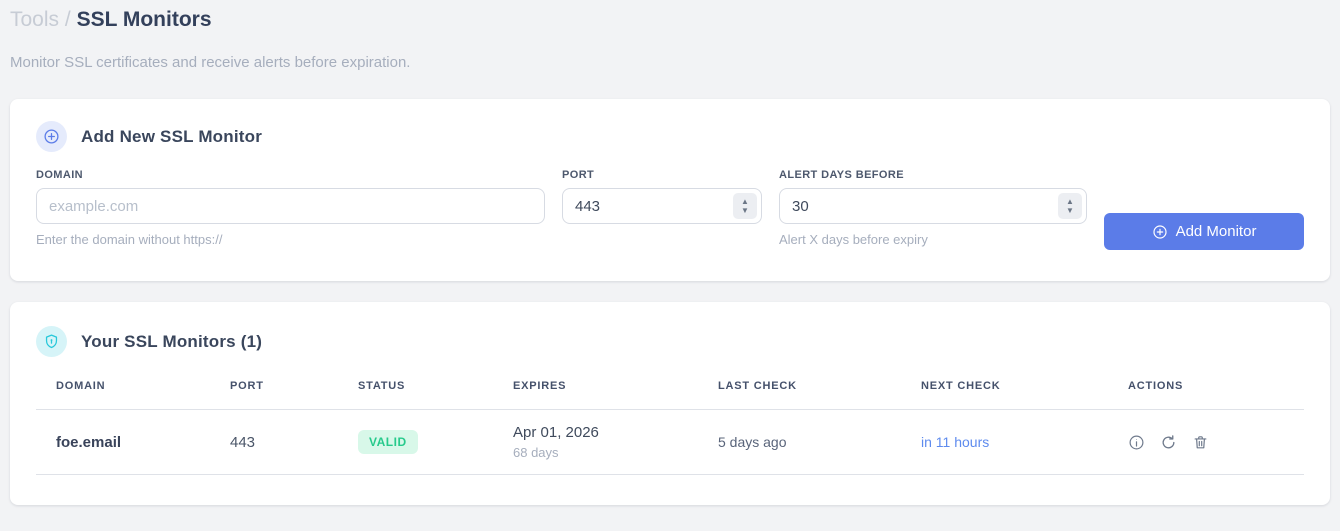 The image size is (1340, 531). What do you see at coordinates (578, 175) in the screenshot?
I see `port-label: PORT` at bounding box center [578, 175].